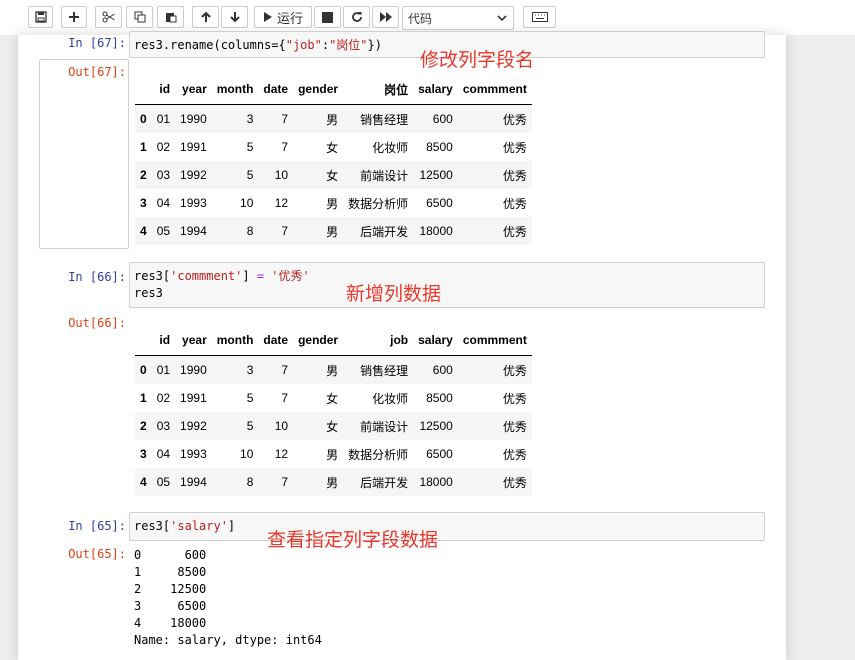 Image resolution: width=855 pixels, height=660 pixels. I want to click on code-string: 'salary', so click(199, 526).